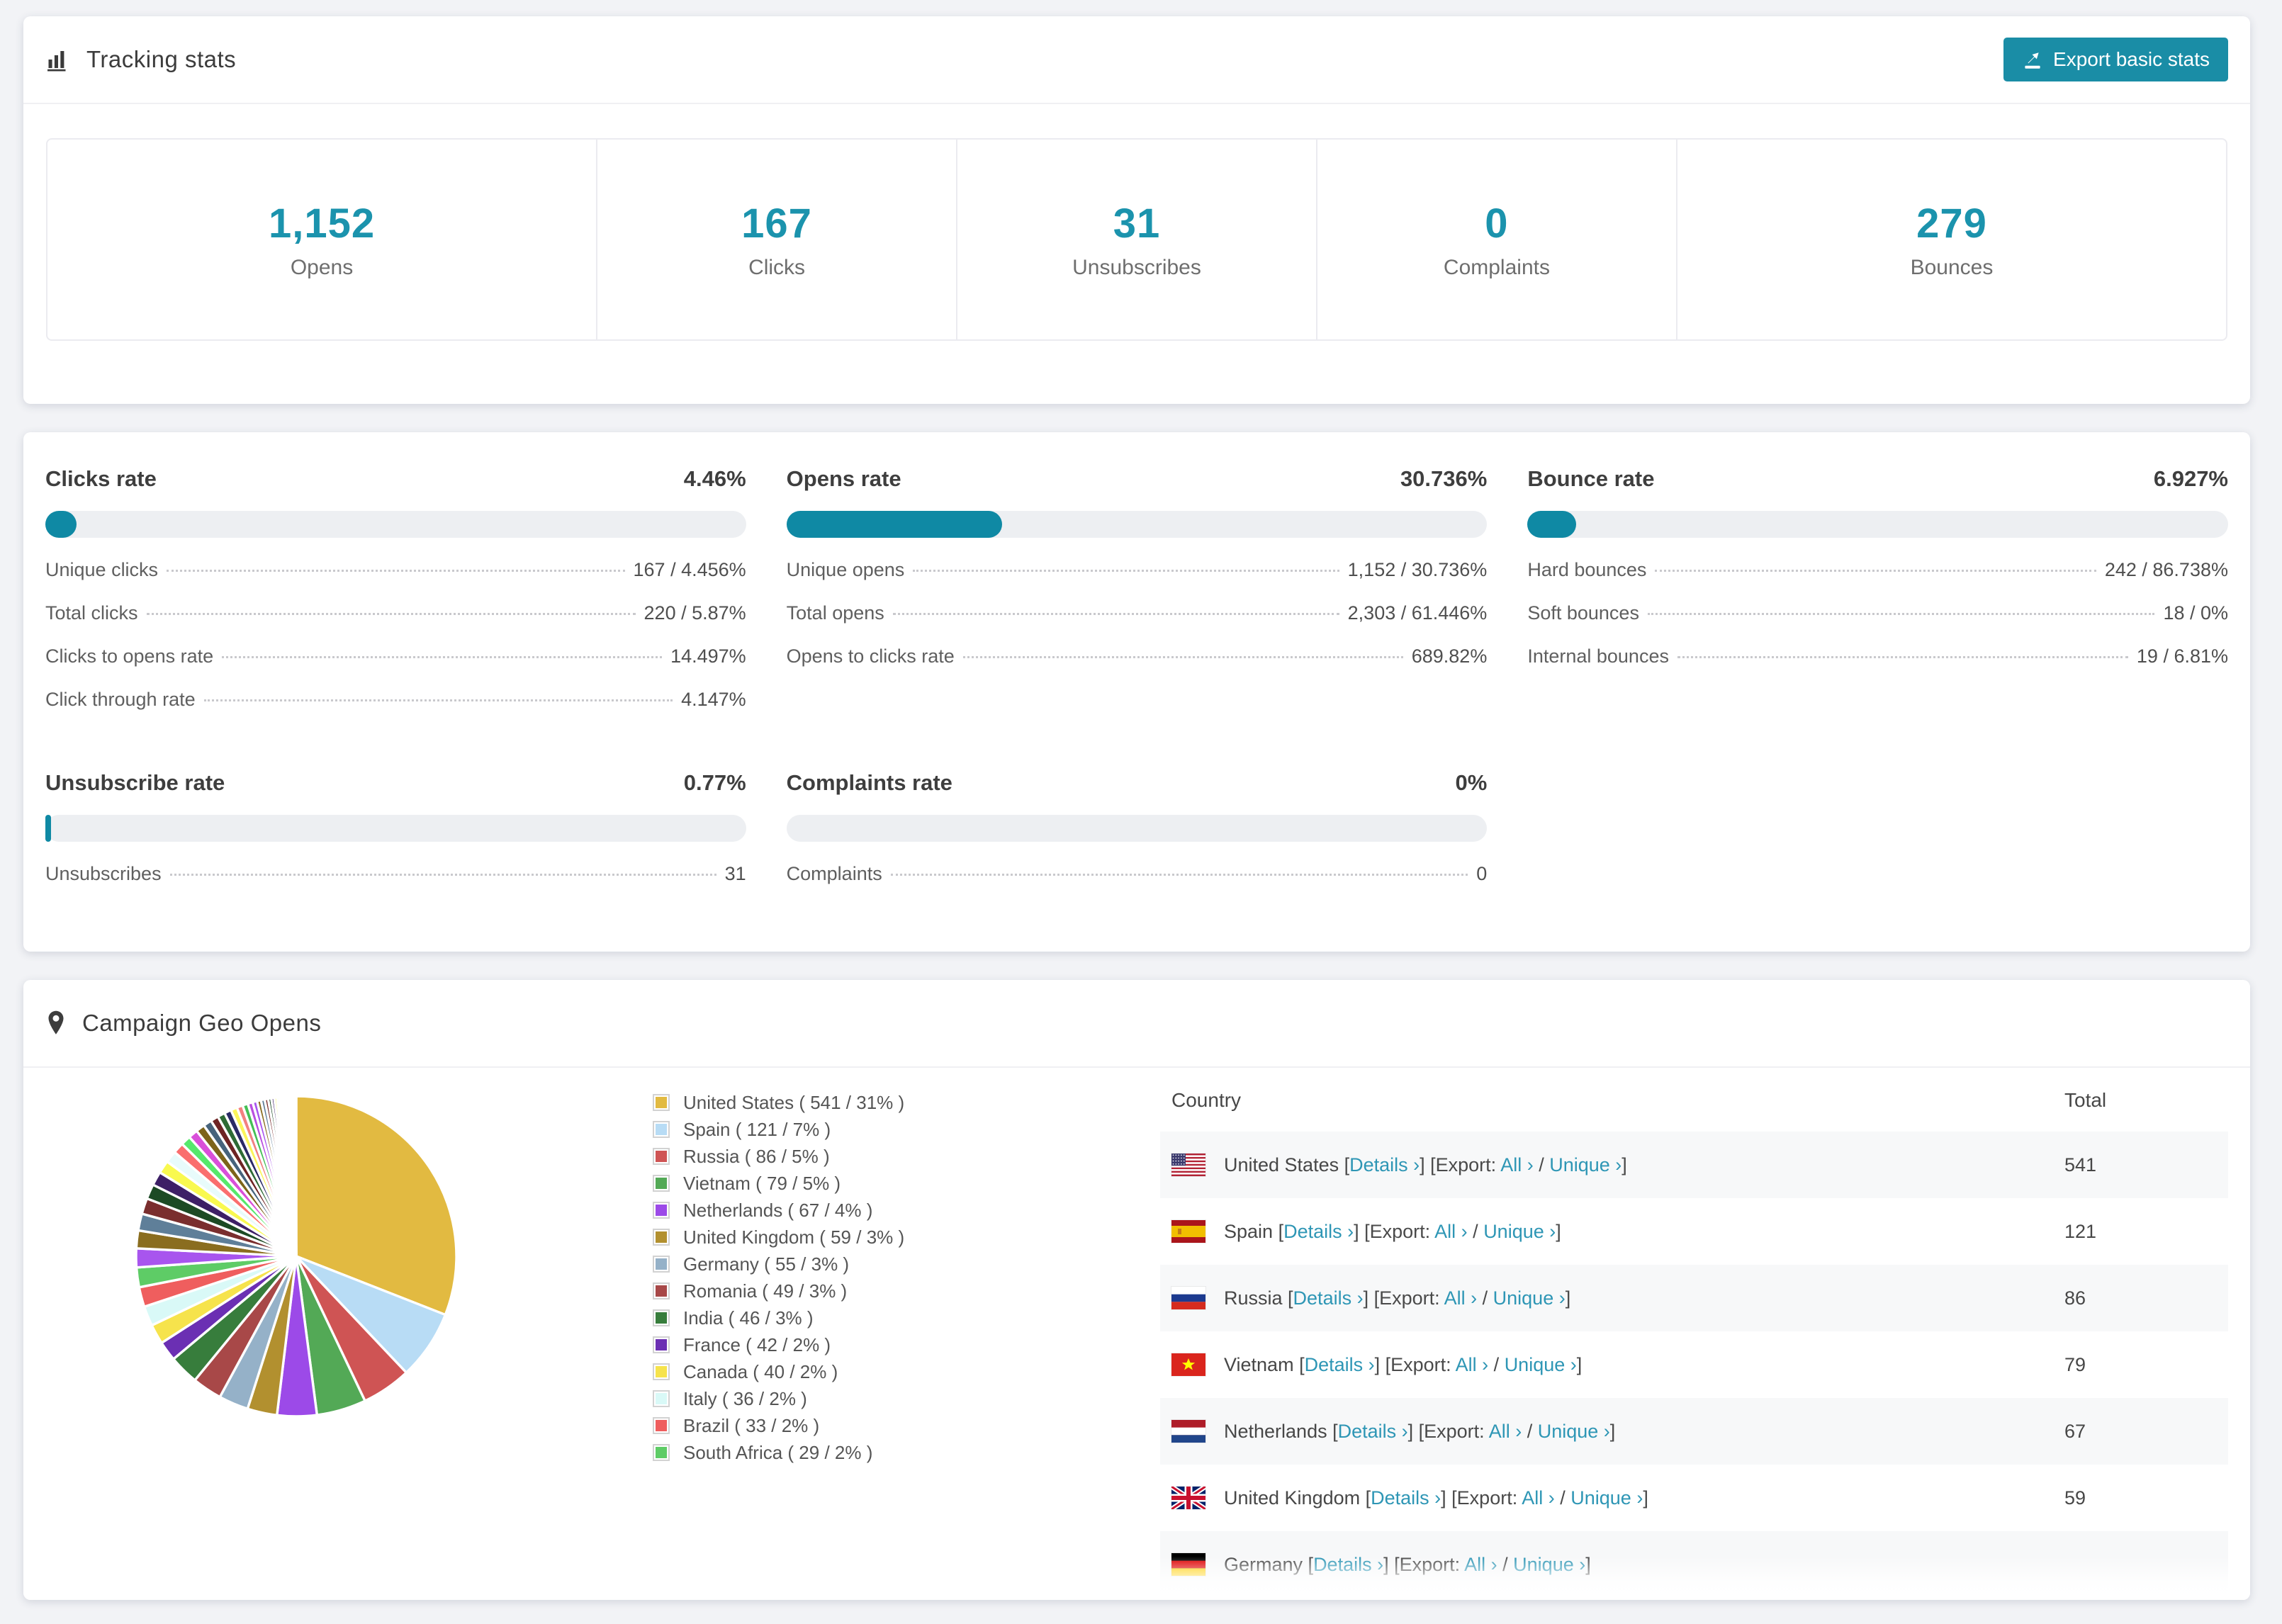 The width and height of the screenshot is (2282, 1624). Describe the element at coordinates (91, 613) in the screenshot. I see `rate-detail-label: Total clicks` at that location.